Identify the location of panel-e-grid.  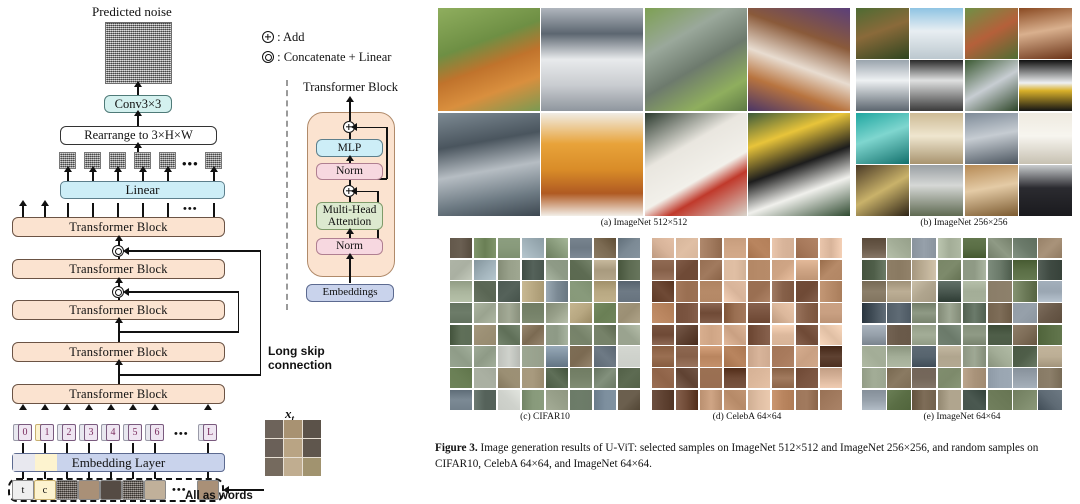
(962, 324).